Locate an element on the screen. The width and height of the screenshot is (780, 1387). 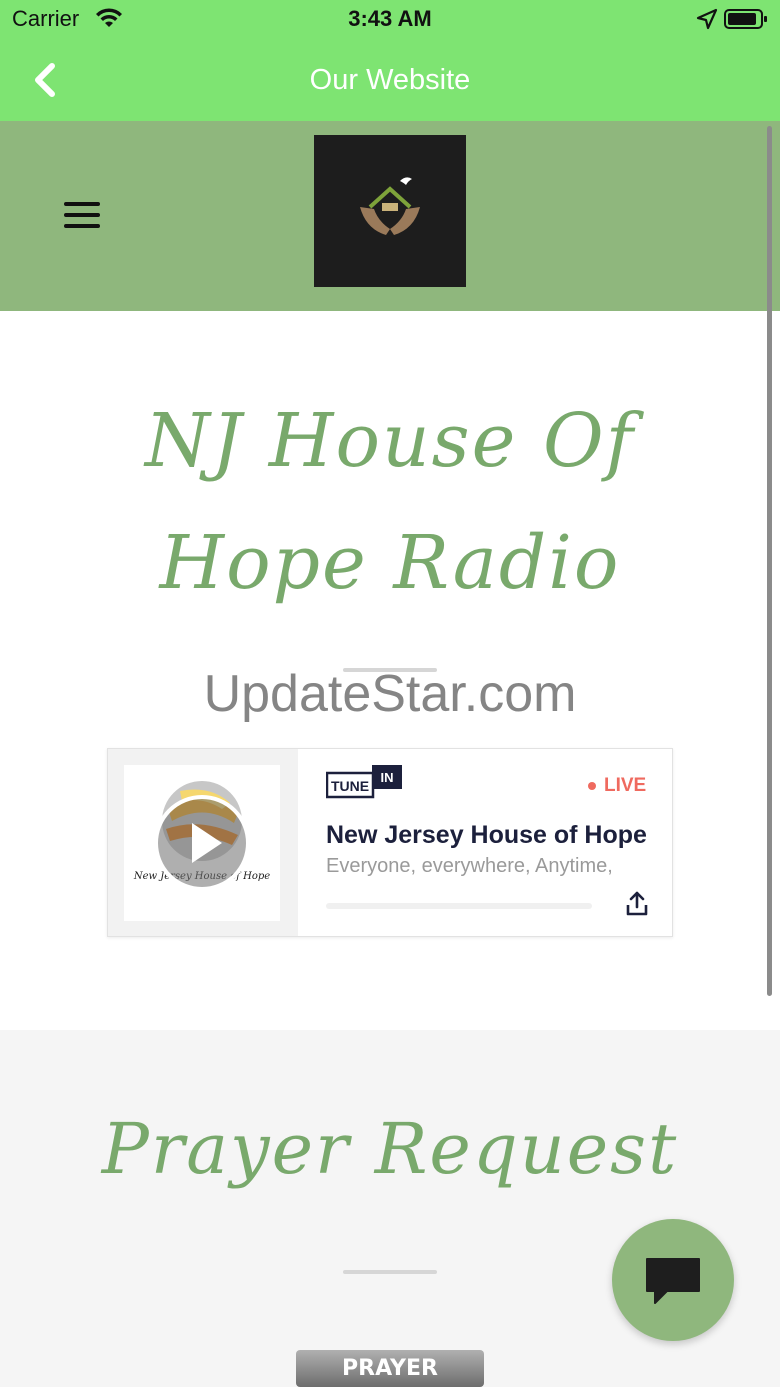
battery-icon is located at coordinates (745, 19).